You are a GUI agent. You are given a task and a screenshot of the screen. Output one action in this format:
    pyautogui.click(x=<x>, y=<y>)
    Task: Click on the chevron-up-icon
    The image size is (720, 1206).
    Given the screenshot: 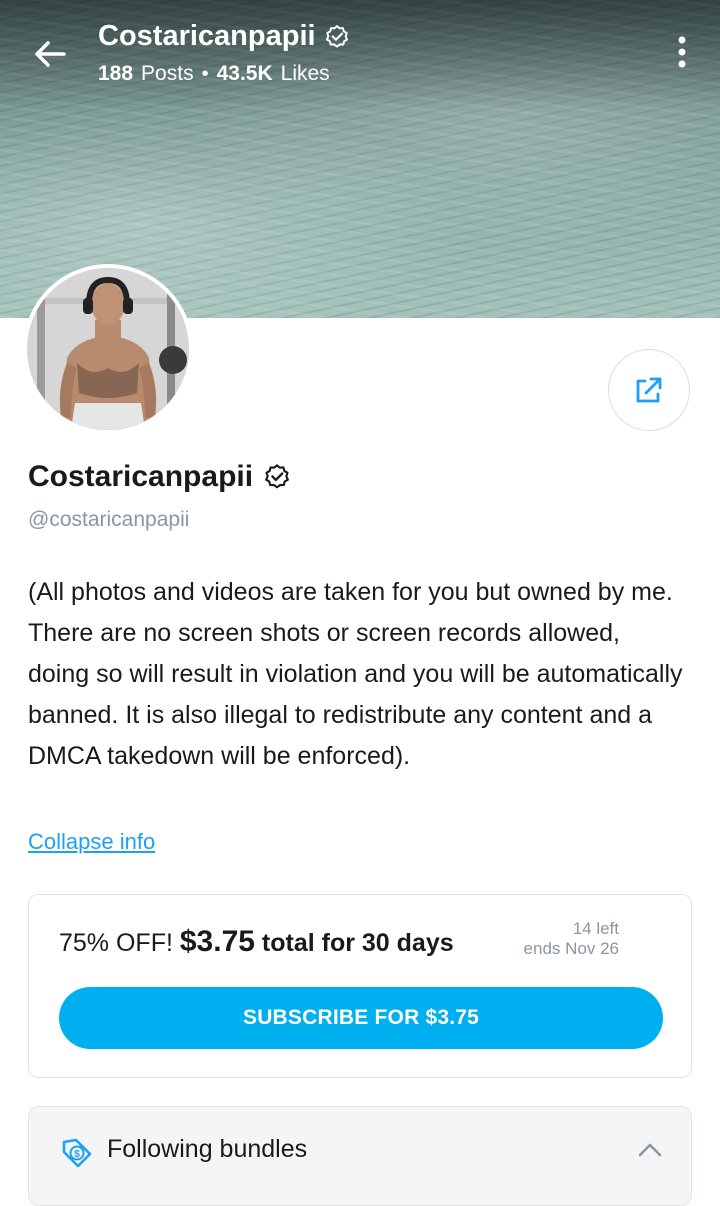 What is the action you would take?
    pyautogui.click(x=650, y=1150)
    